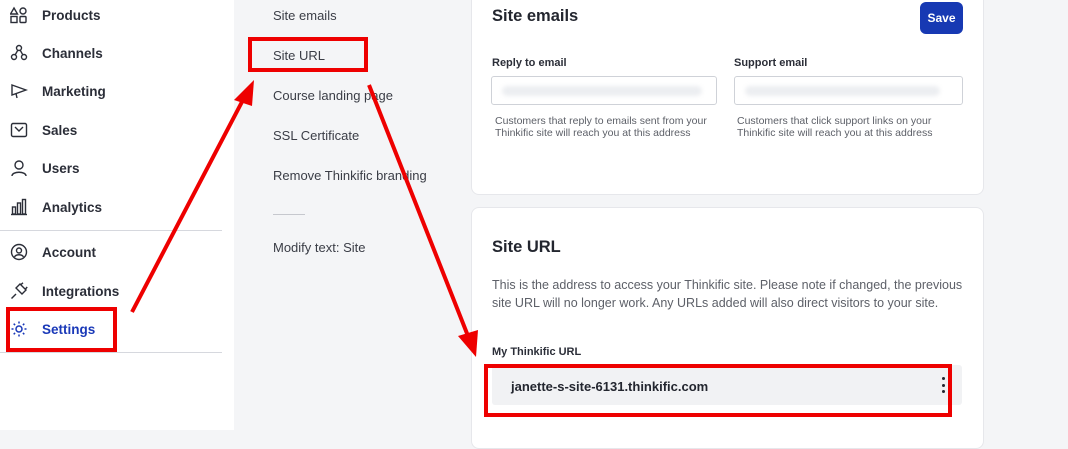  What do you see at coordinates (299, 55) in the screenshot?
I see `subnav-item-site-url: Site URL` at bounding box center [299, 55].